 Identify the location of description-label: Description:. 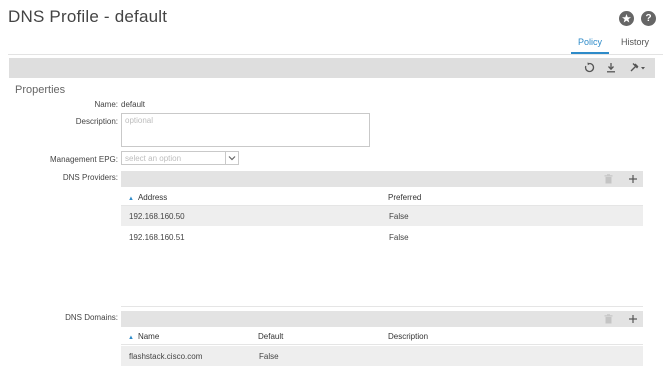
(96, 121).